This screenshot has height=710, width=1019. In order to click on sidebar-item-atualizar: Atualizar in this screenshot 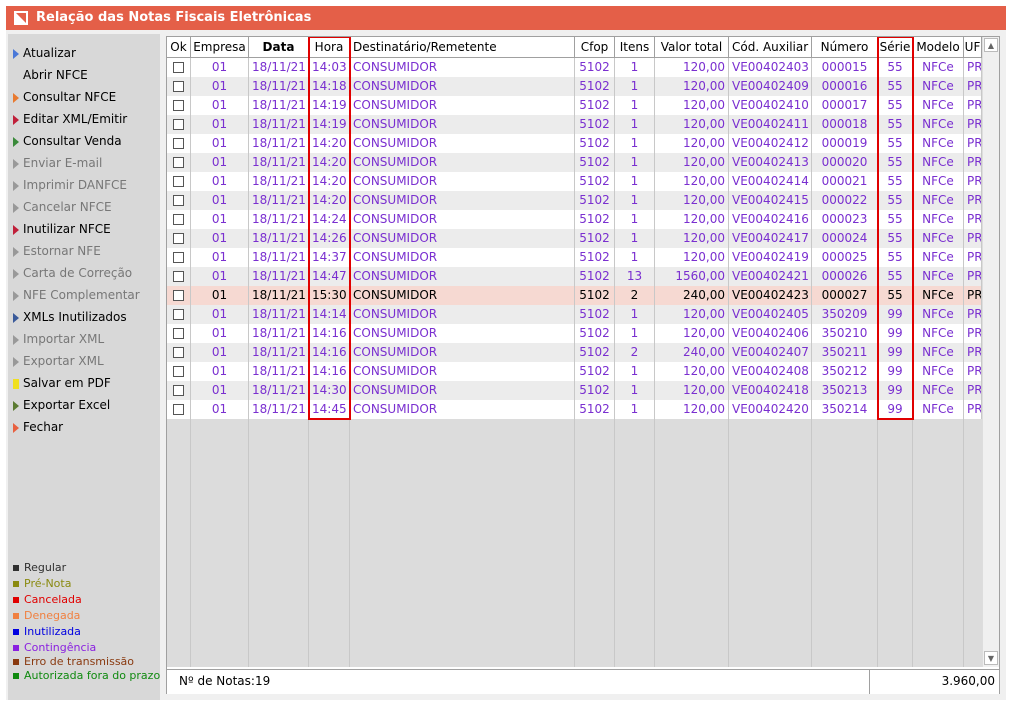, I will do `click(44, 53)`.